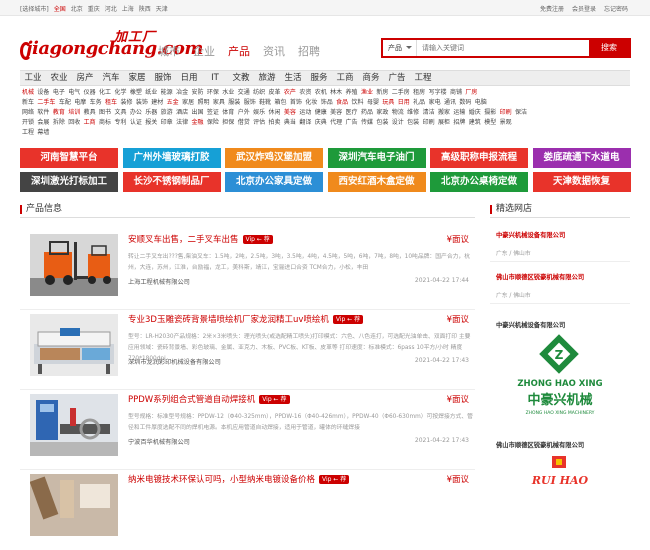  I want to click on tag-link: 体育, so click(228, 113).